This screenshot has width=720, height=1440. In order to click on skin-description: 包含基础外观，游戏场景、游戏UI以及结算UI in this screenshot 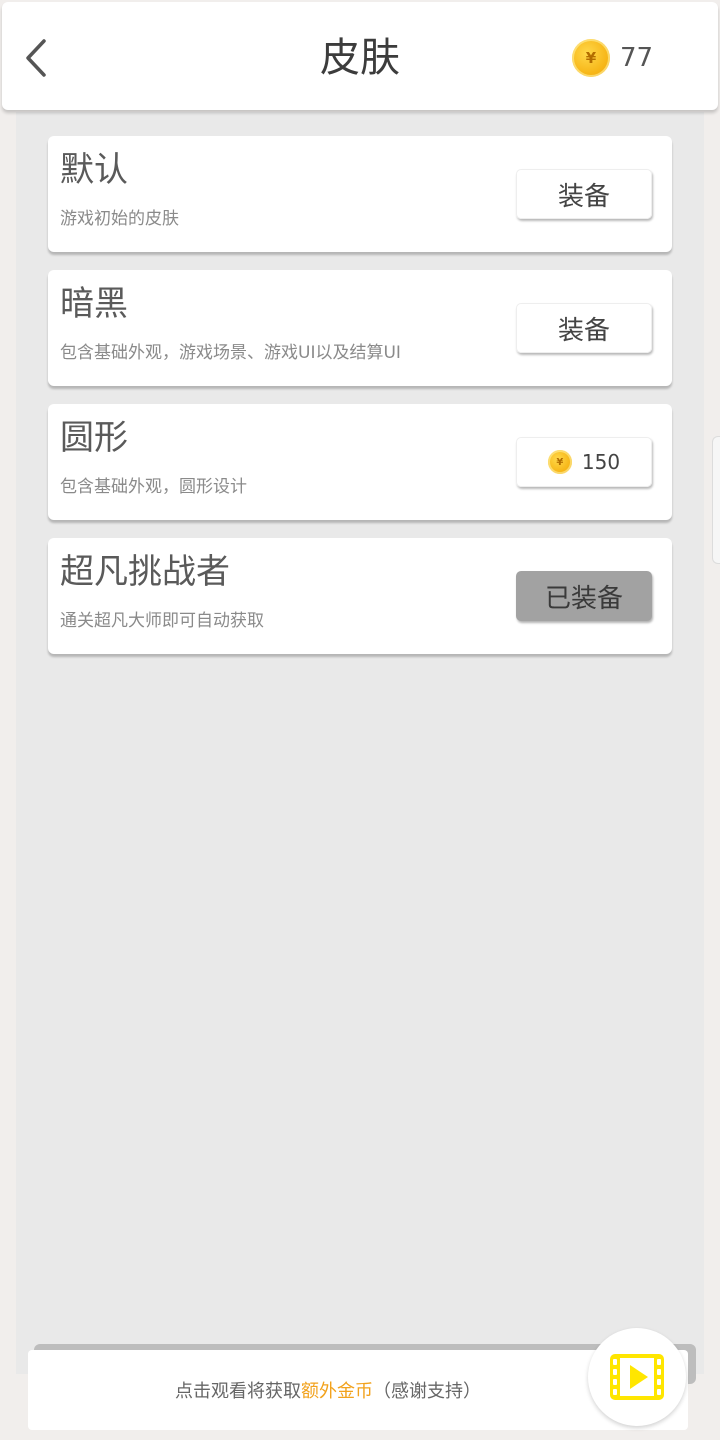, I will do `click(230, 353)`.